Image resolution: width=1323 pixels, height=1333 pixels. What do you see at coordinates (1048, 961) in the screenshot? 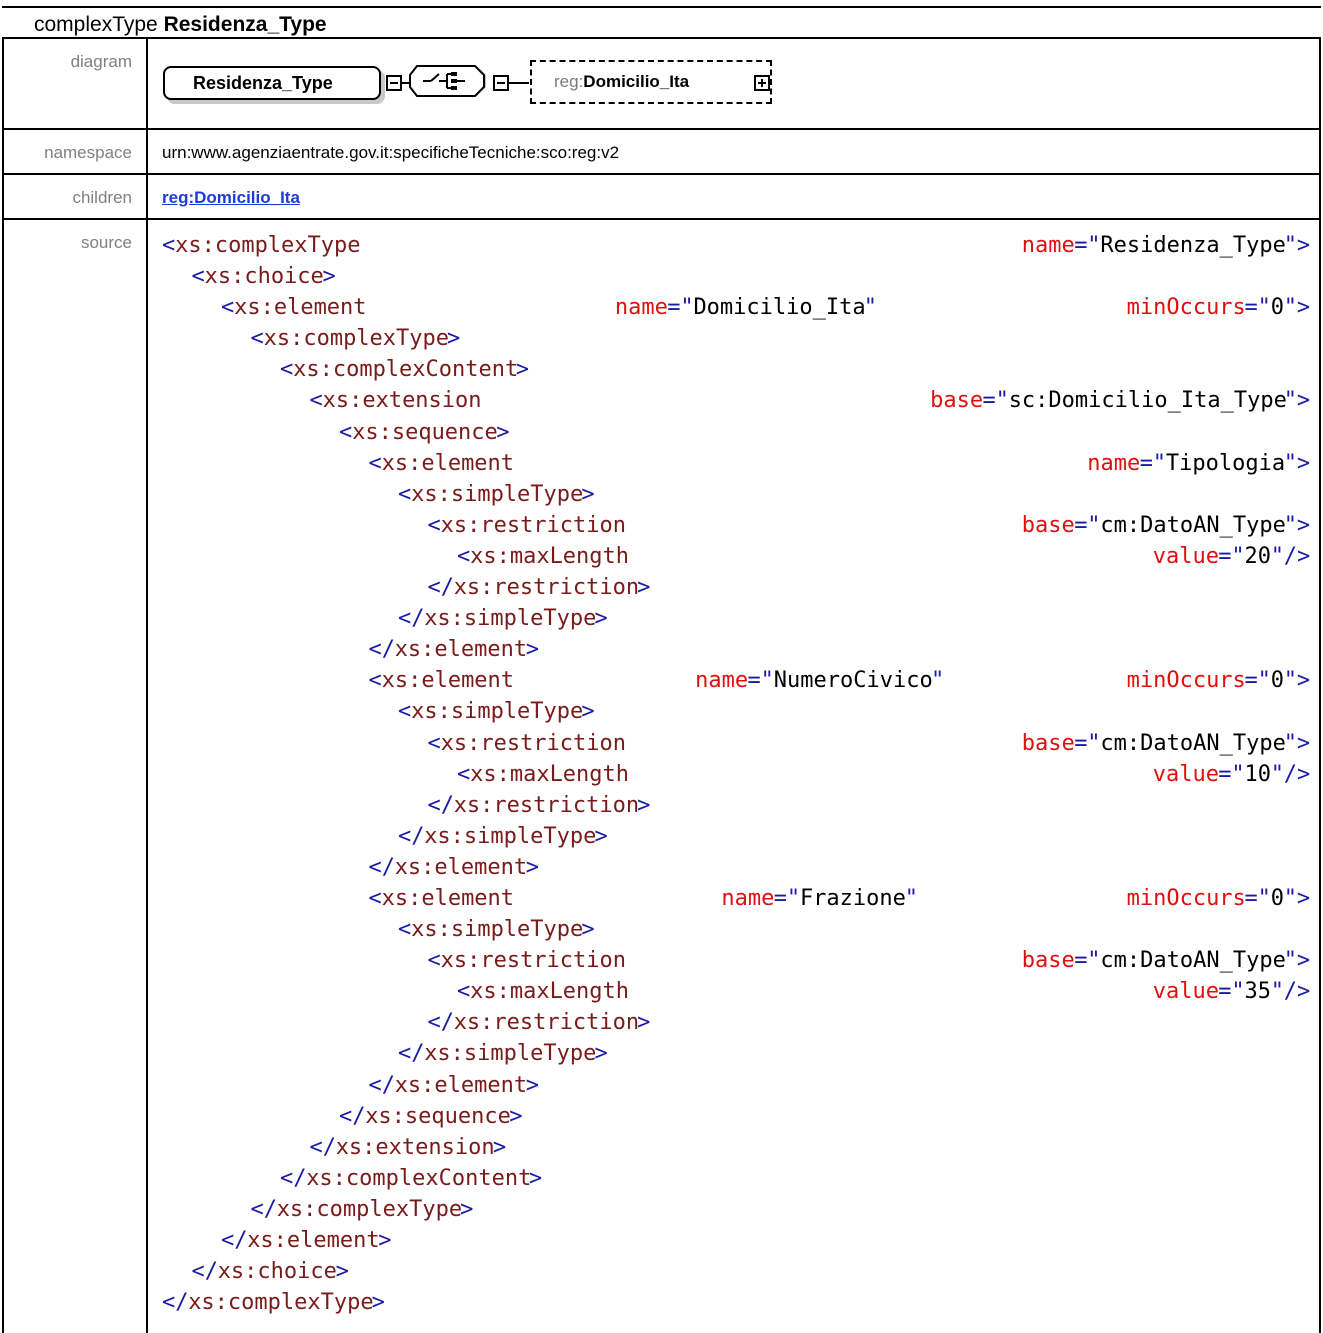
I see `code-attr-name: base` at bounding box center [1048, 961].